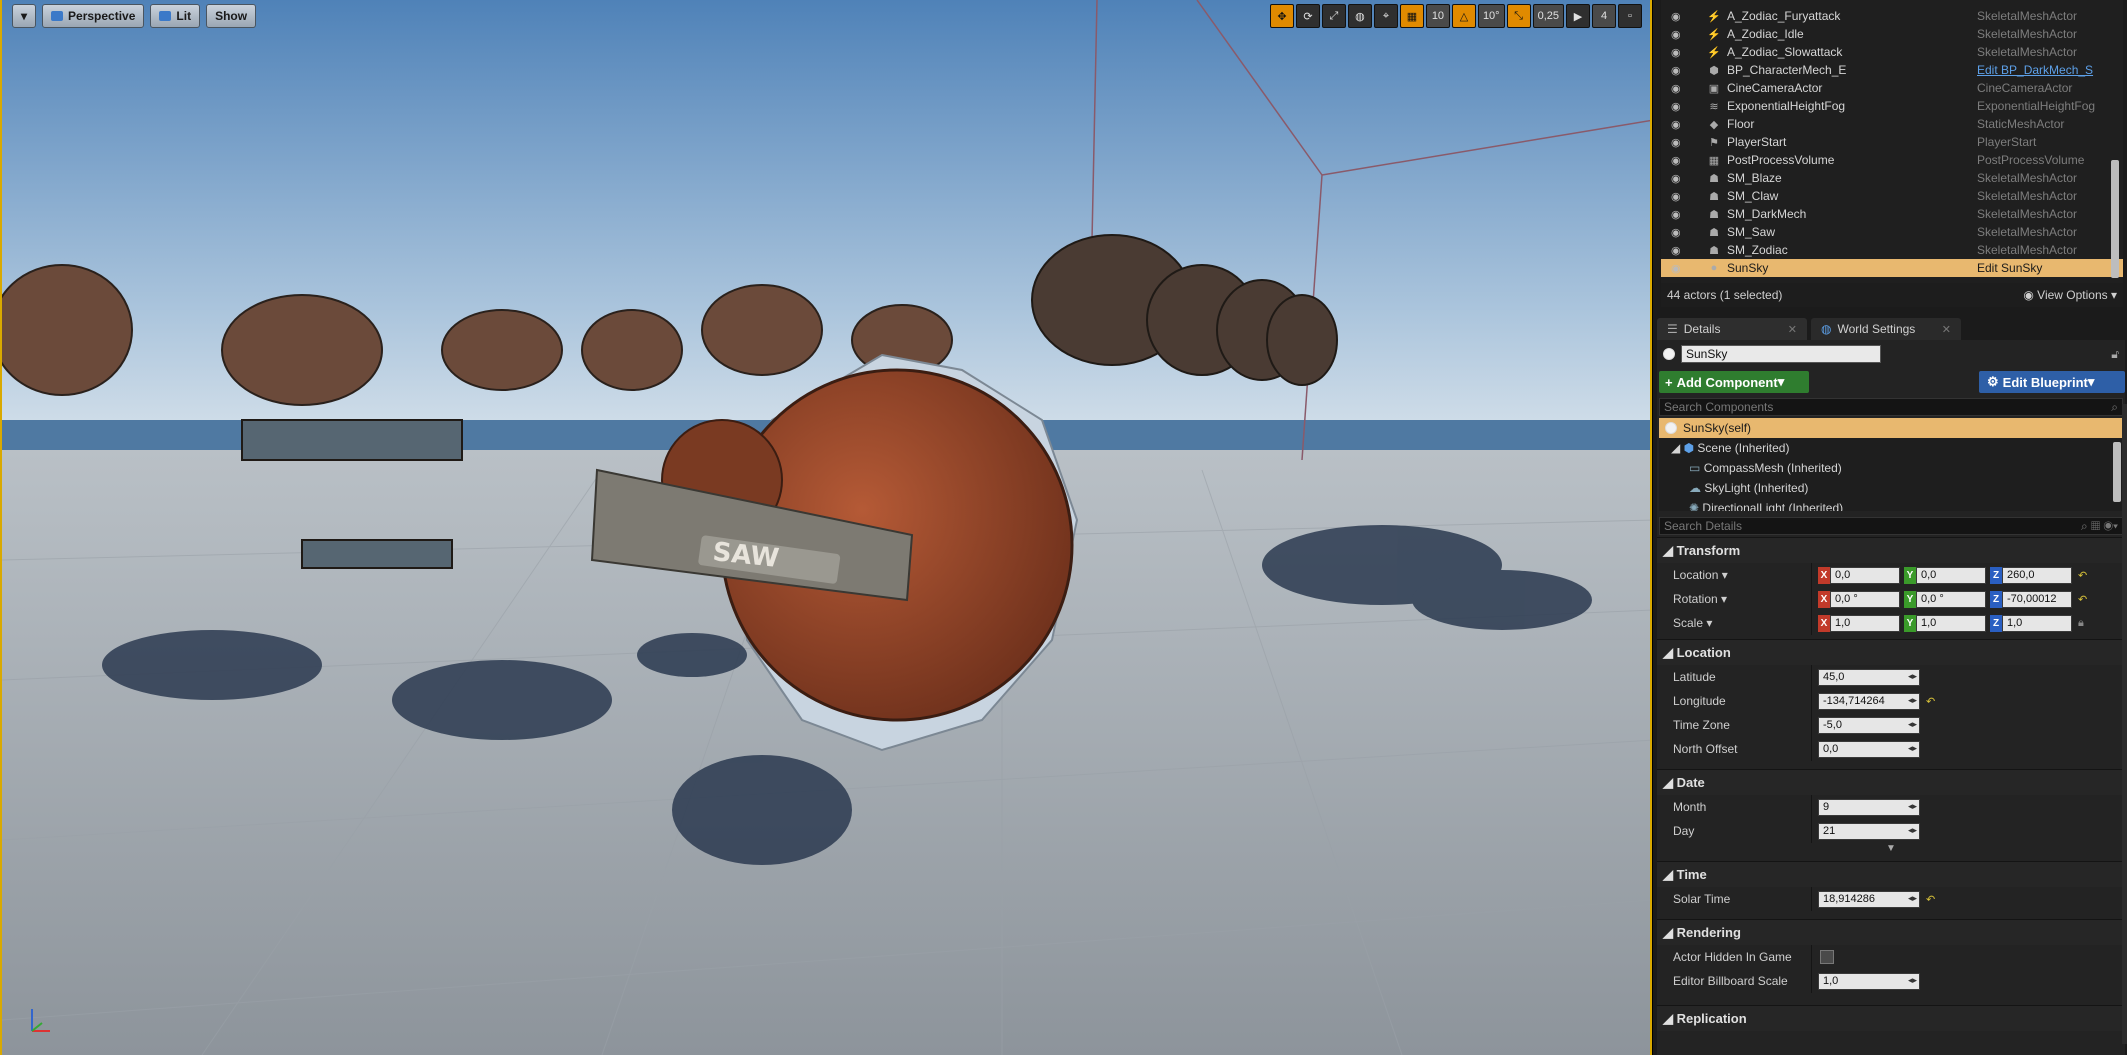 This screenshot has height=1055, width=2127. Describe the element at coordinates (1891, 849) in the screenshot. I see `advanced-expand-icon: ▼` at that location.